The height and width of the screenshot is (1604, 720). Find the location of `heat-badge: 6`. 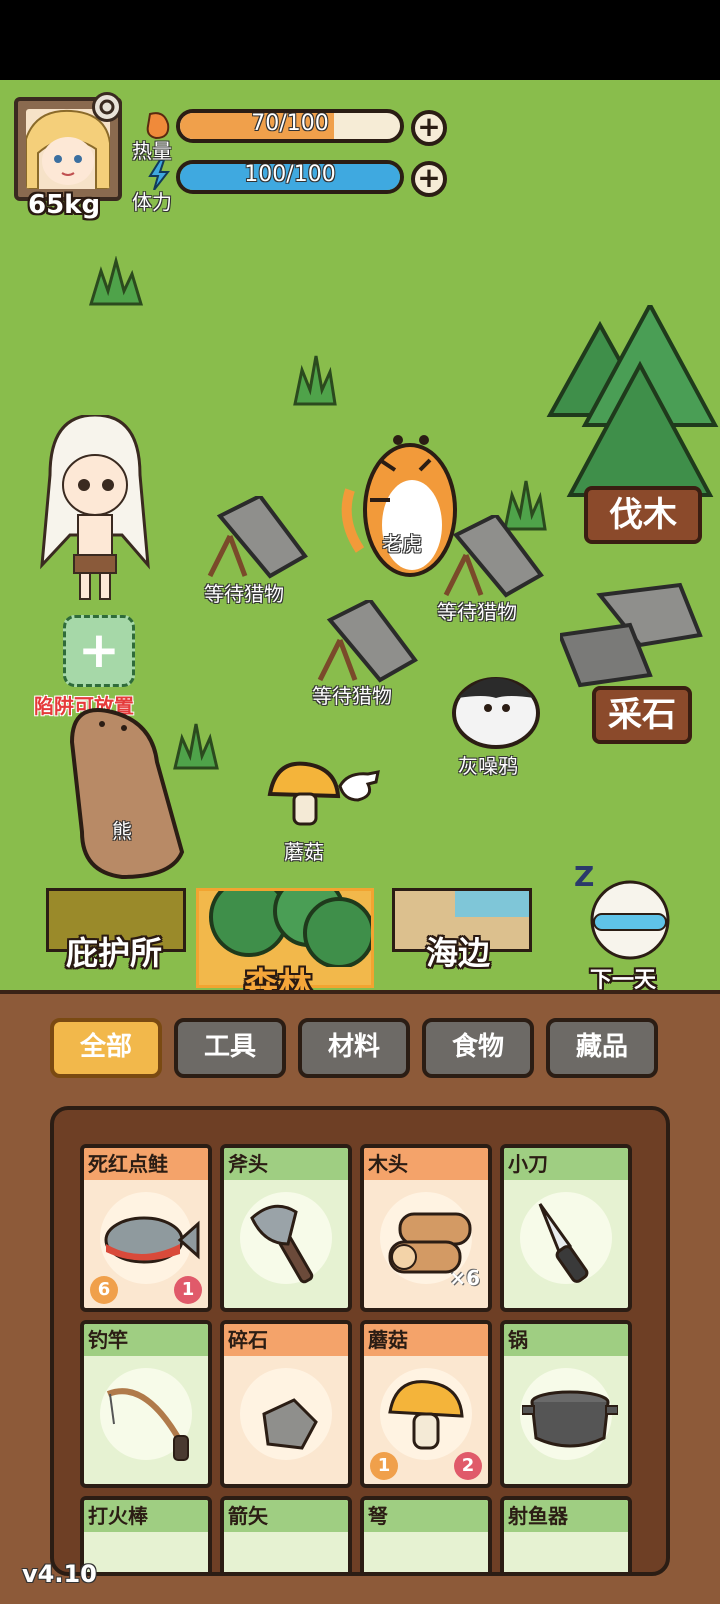

heat-badge: 6 is located at coordinates (104, 1290).